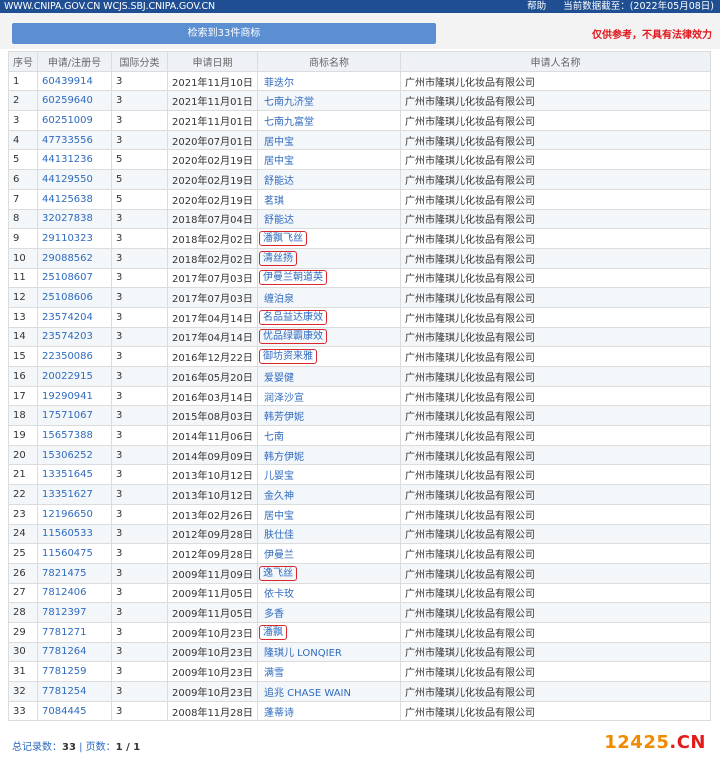 The height and width of the screenshot is (766, 720). I want to click on registration-number-link: 44129550, so click(74, 179).